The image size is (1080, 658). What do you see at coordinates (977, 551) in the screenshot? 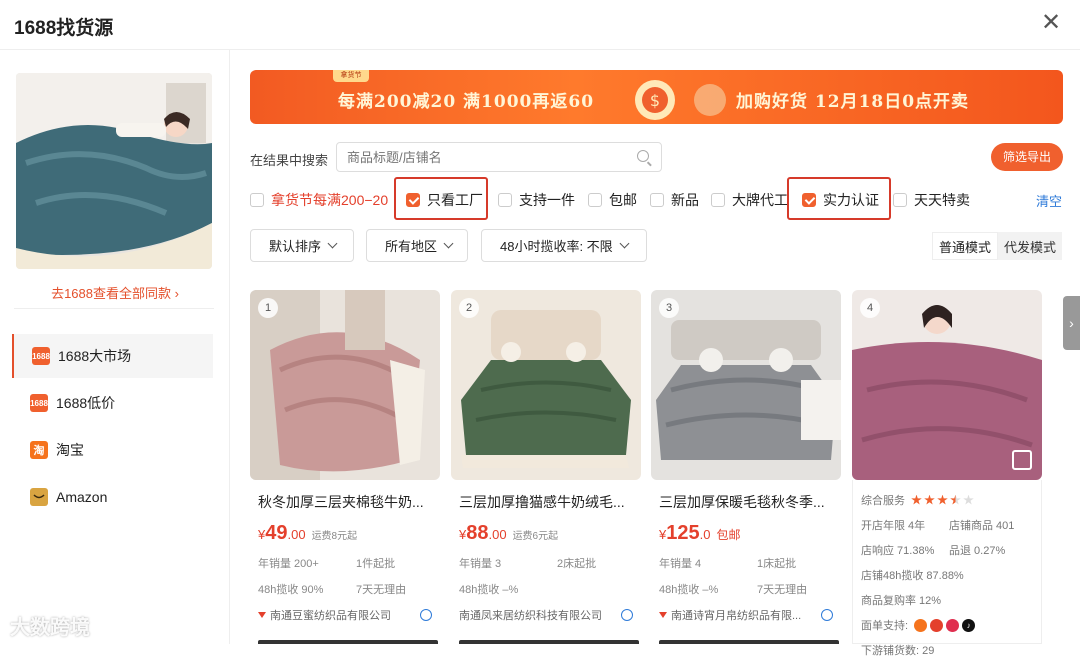
I see `shop-refund: 品退 0.27%` at bounding box center [977, 551].